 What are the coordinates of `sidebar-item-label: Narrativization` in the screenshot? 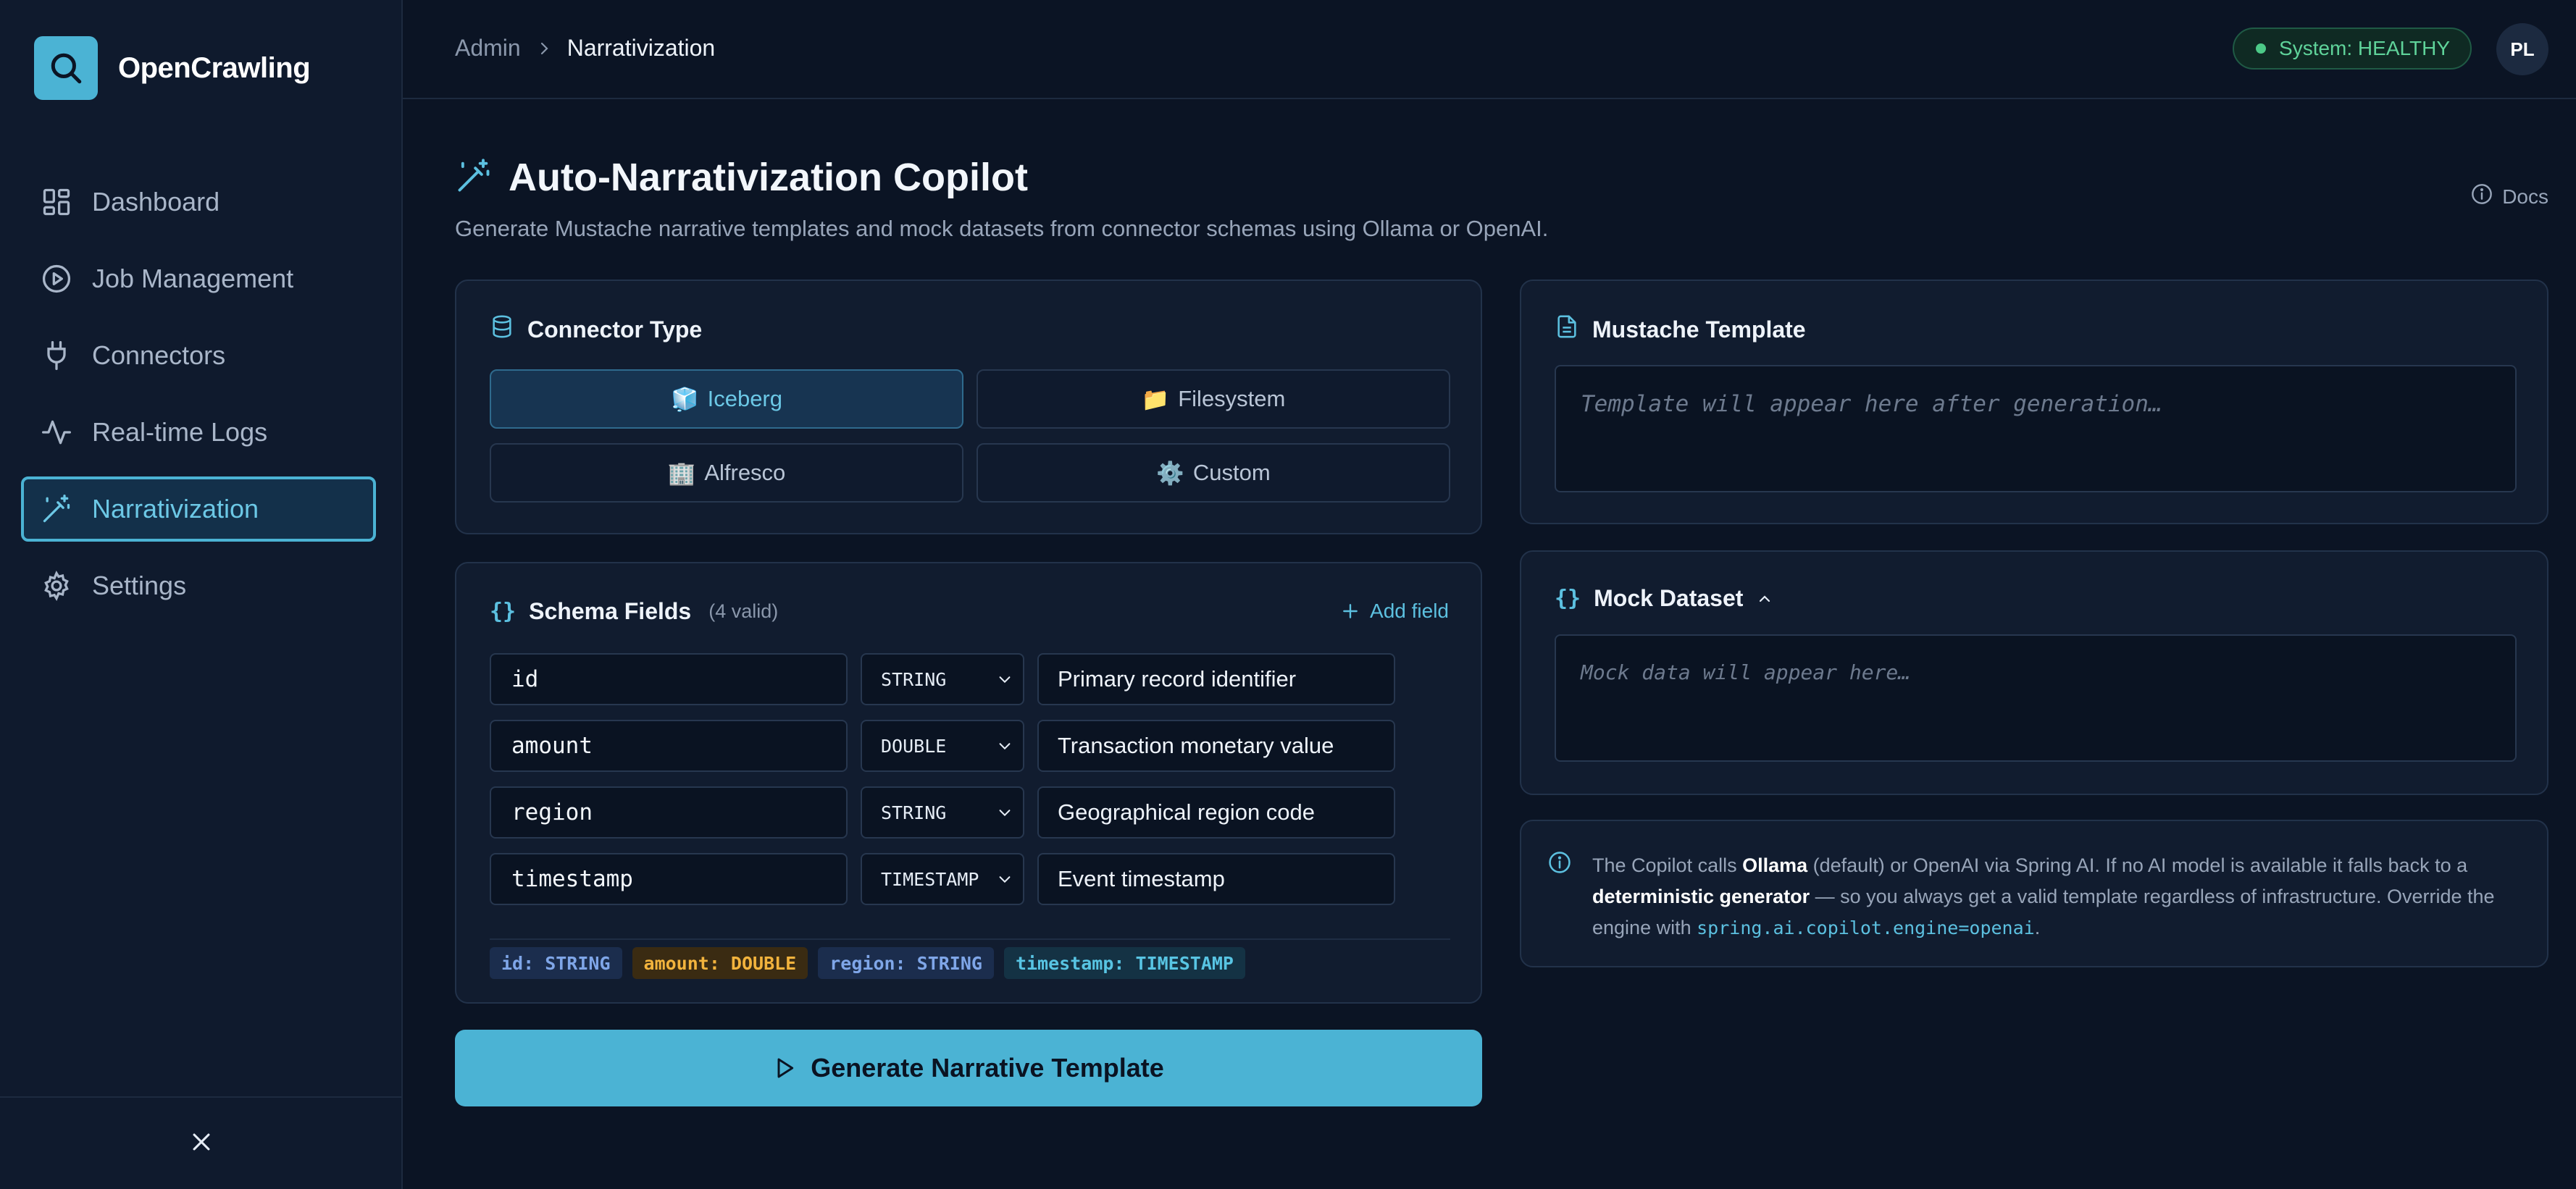 It's located at (175, 509).